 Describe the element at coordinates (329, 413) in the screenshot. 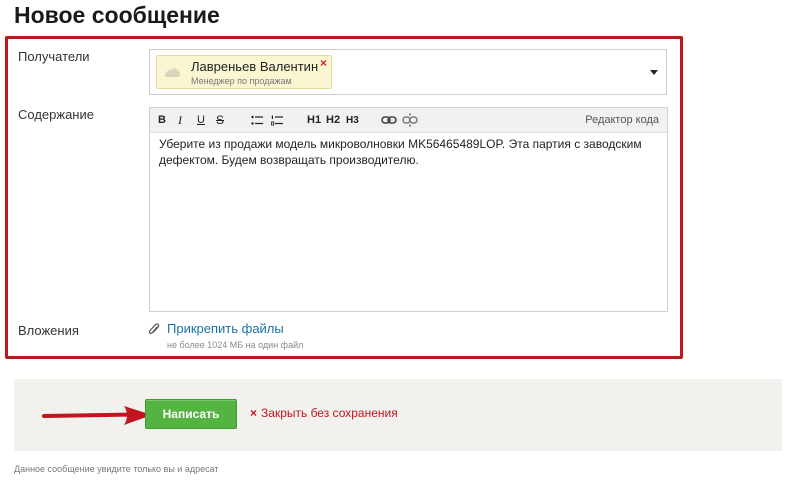

I see `close-label: Закрыть без сохранения` at that location.